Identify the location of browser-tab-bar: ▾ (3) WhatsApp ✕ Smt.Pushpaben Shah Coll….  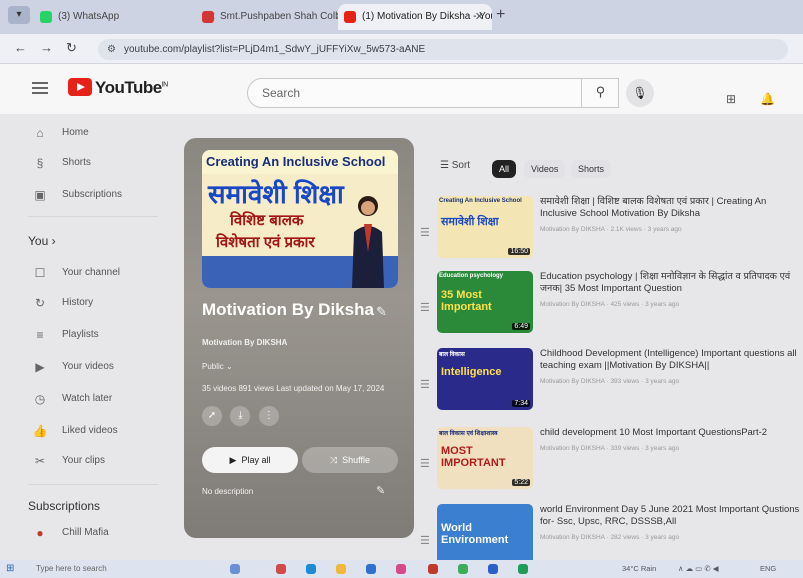
(401, 17).